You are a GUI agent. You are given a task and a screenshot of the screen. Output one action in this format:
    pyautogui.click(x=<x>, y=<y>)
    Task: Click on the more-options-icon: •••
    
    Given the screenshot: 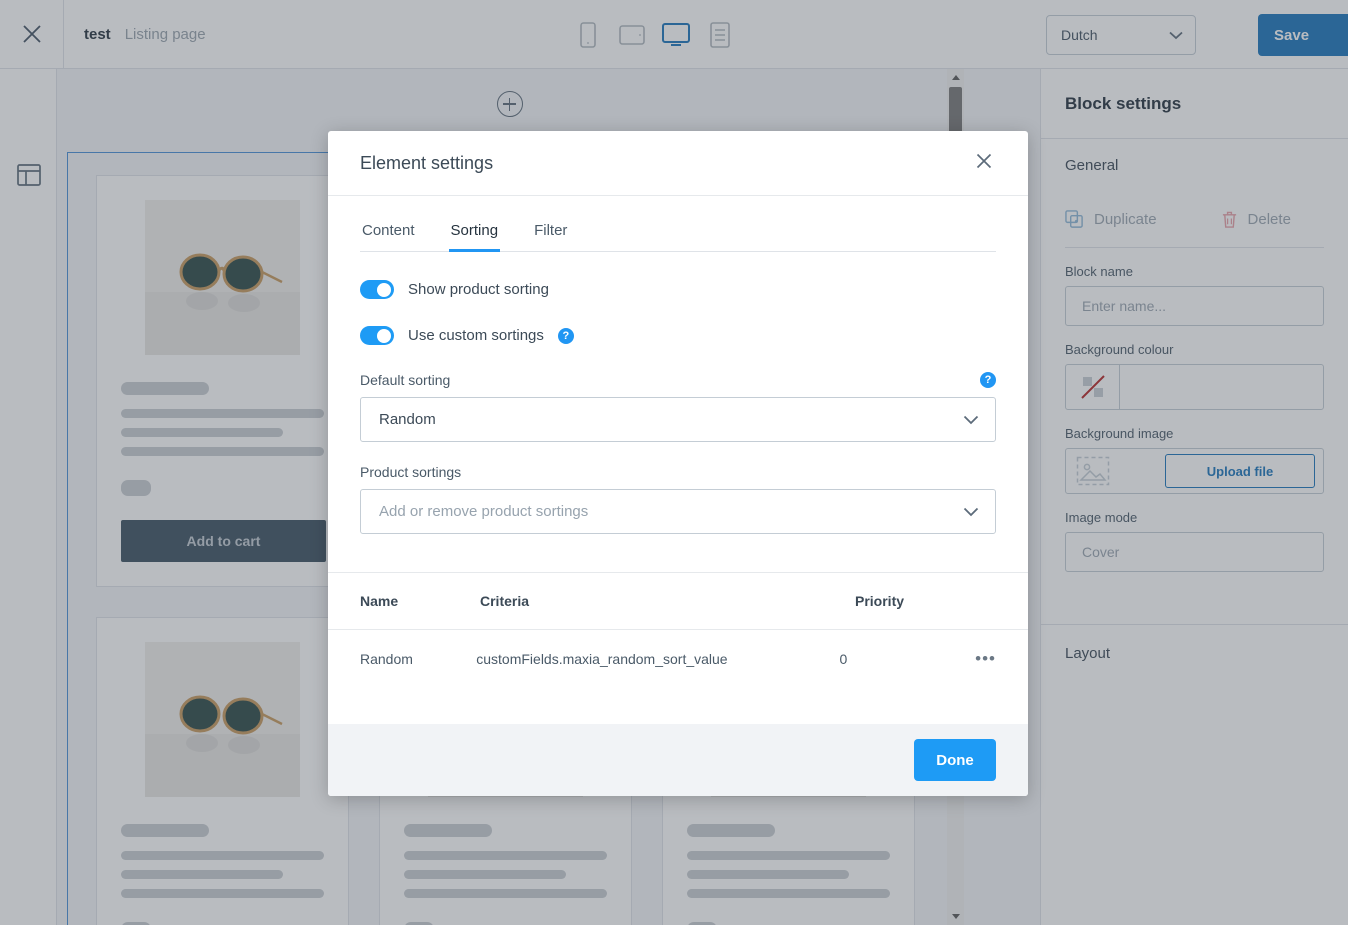 What is the action you would take?
    pyautogui.click(x=985, y=658)
    